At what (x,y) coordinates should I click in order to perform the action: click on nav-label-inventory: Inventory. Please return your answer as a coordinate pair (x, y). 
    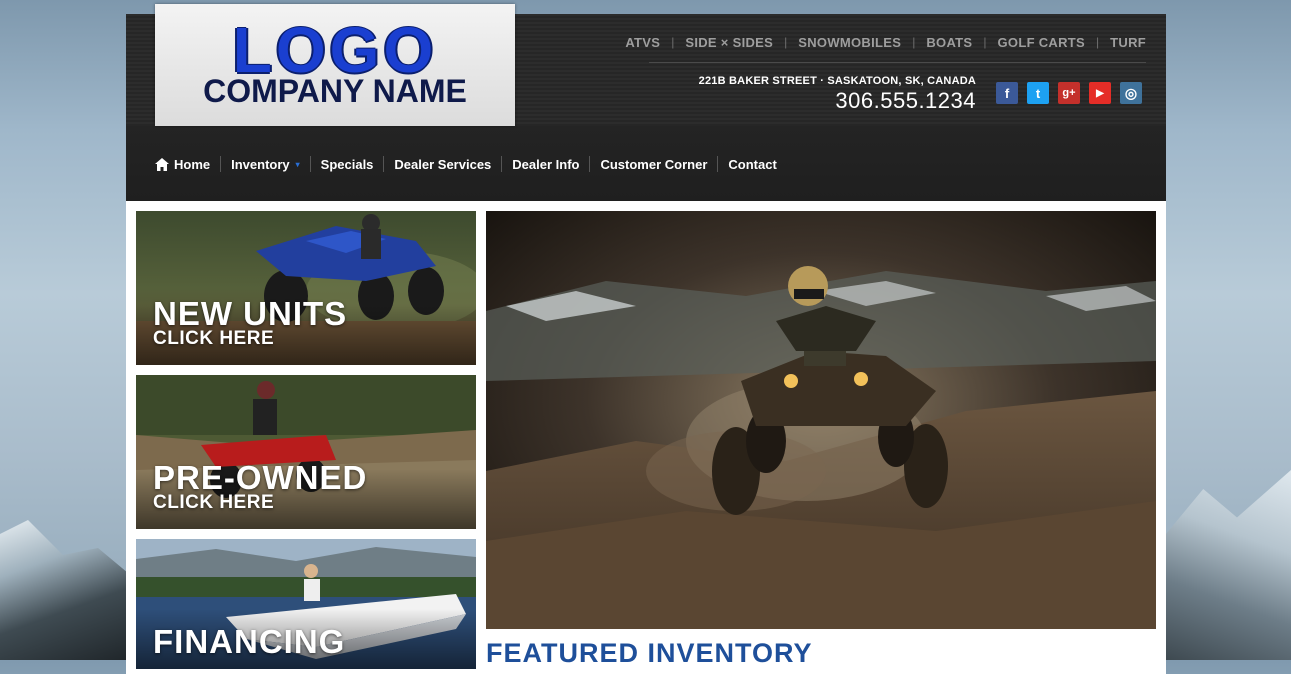
    Looking at the image, I should click on (260, 164).